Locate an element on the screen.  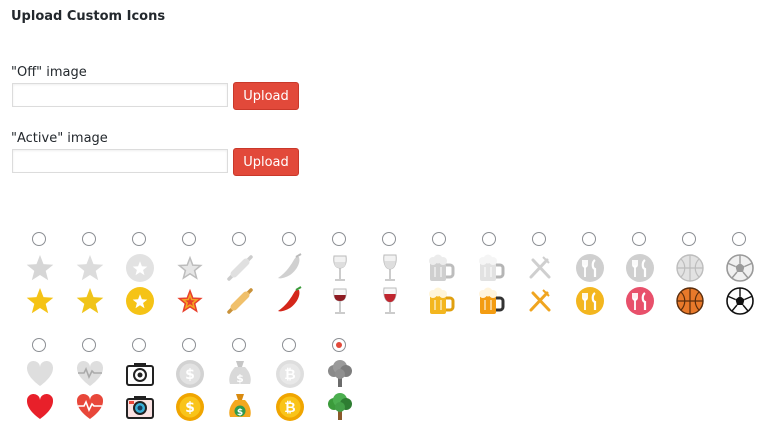
icon-option-dollar-coin: $ $ is located at coordinates (190, 383).